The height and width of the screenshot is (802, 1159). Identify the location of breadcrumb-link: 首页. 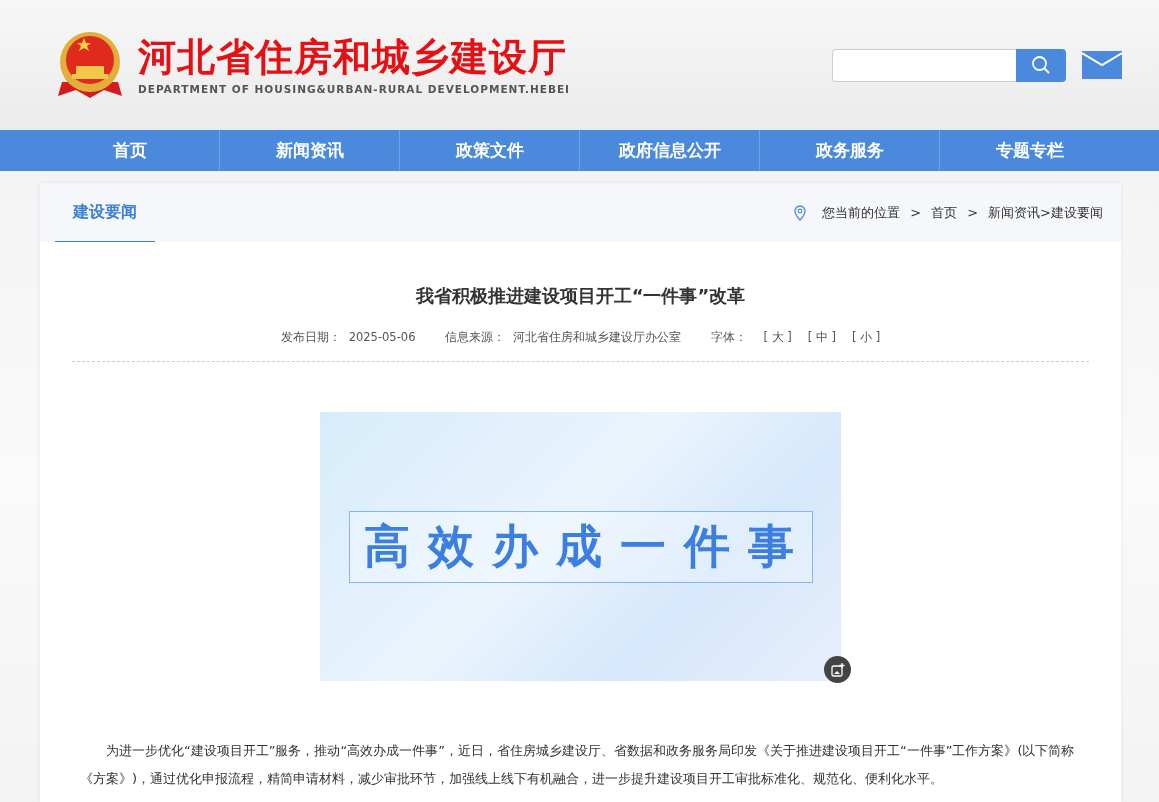
(944, 212).